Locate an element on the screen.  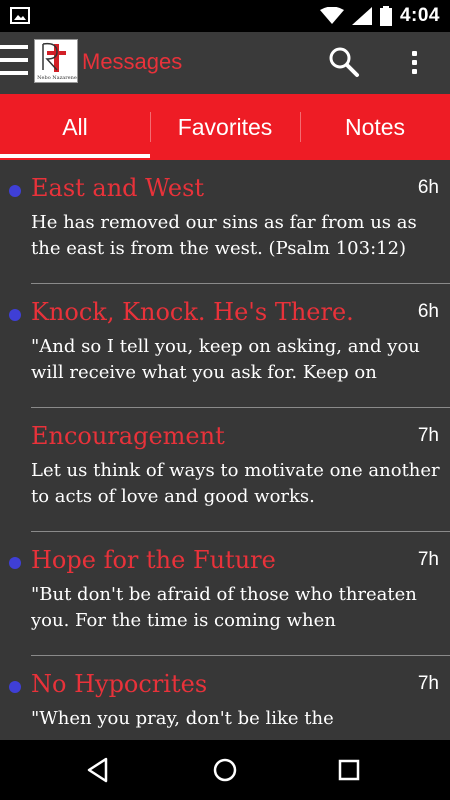
tab-bar: All Favorites Notes is located at coordinates (225, 127).